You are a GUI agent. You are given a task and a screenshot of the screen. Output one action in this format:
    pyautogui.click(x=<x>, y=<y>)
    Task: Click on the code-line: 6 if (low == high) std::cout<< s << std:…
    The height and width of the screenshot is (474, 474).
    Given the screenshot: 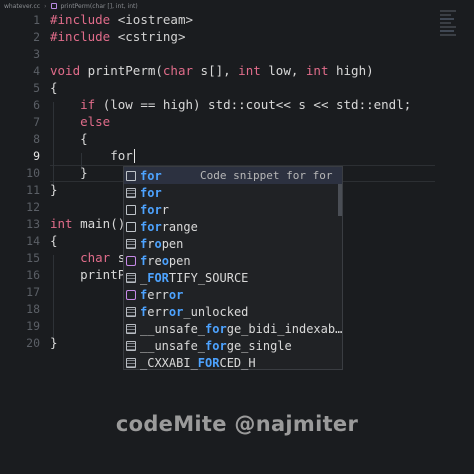 What is the action you would take?
    pyautogui.click(x=237, y=104)
    